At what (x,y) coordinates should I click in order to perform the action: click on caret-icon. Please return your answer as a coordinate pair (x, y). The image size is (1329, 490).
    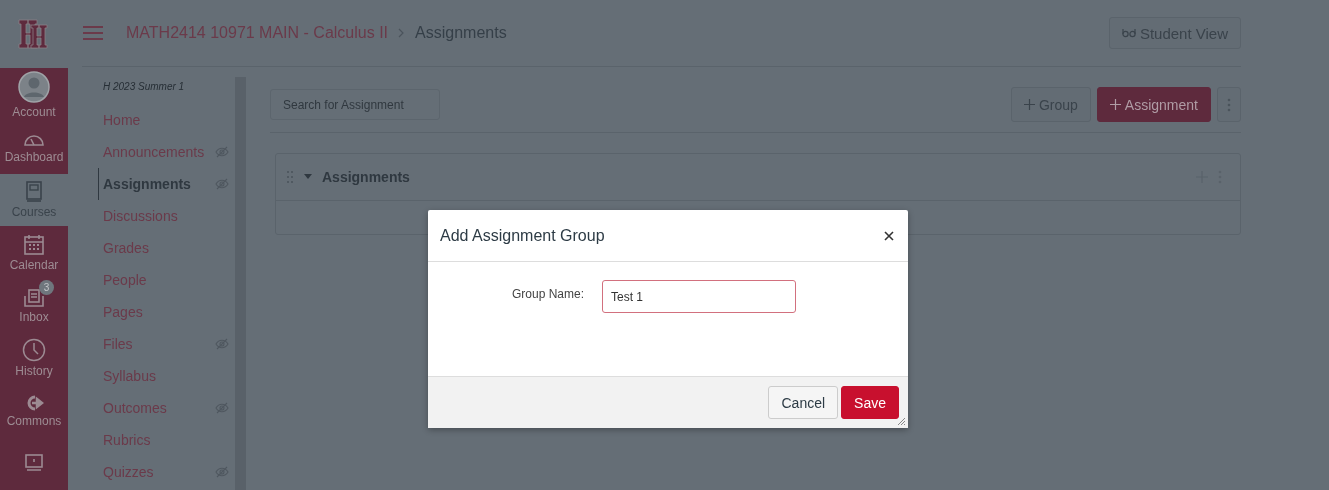
    Looking at the image, I should click on (308, 177).